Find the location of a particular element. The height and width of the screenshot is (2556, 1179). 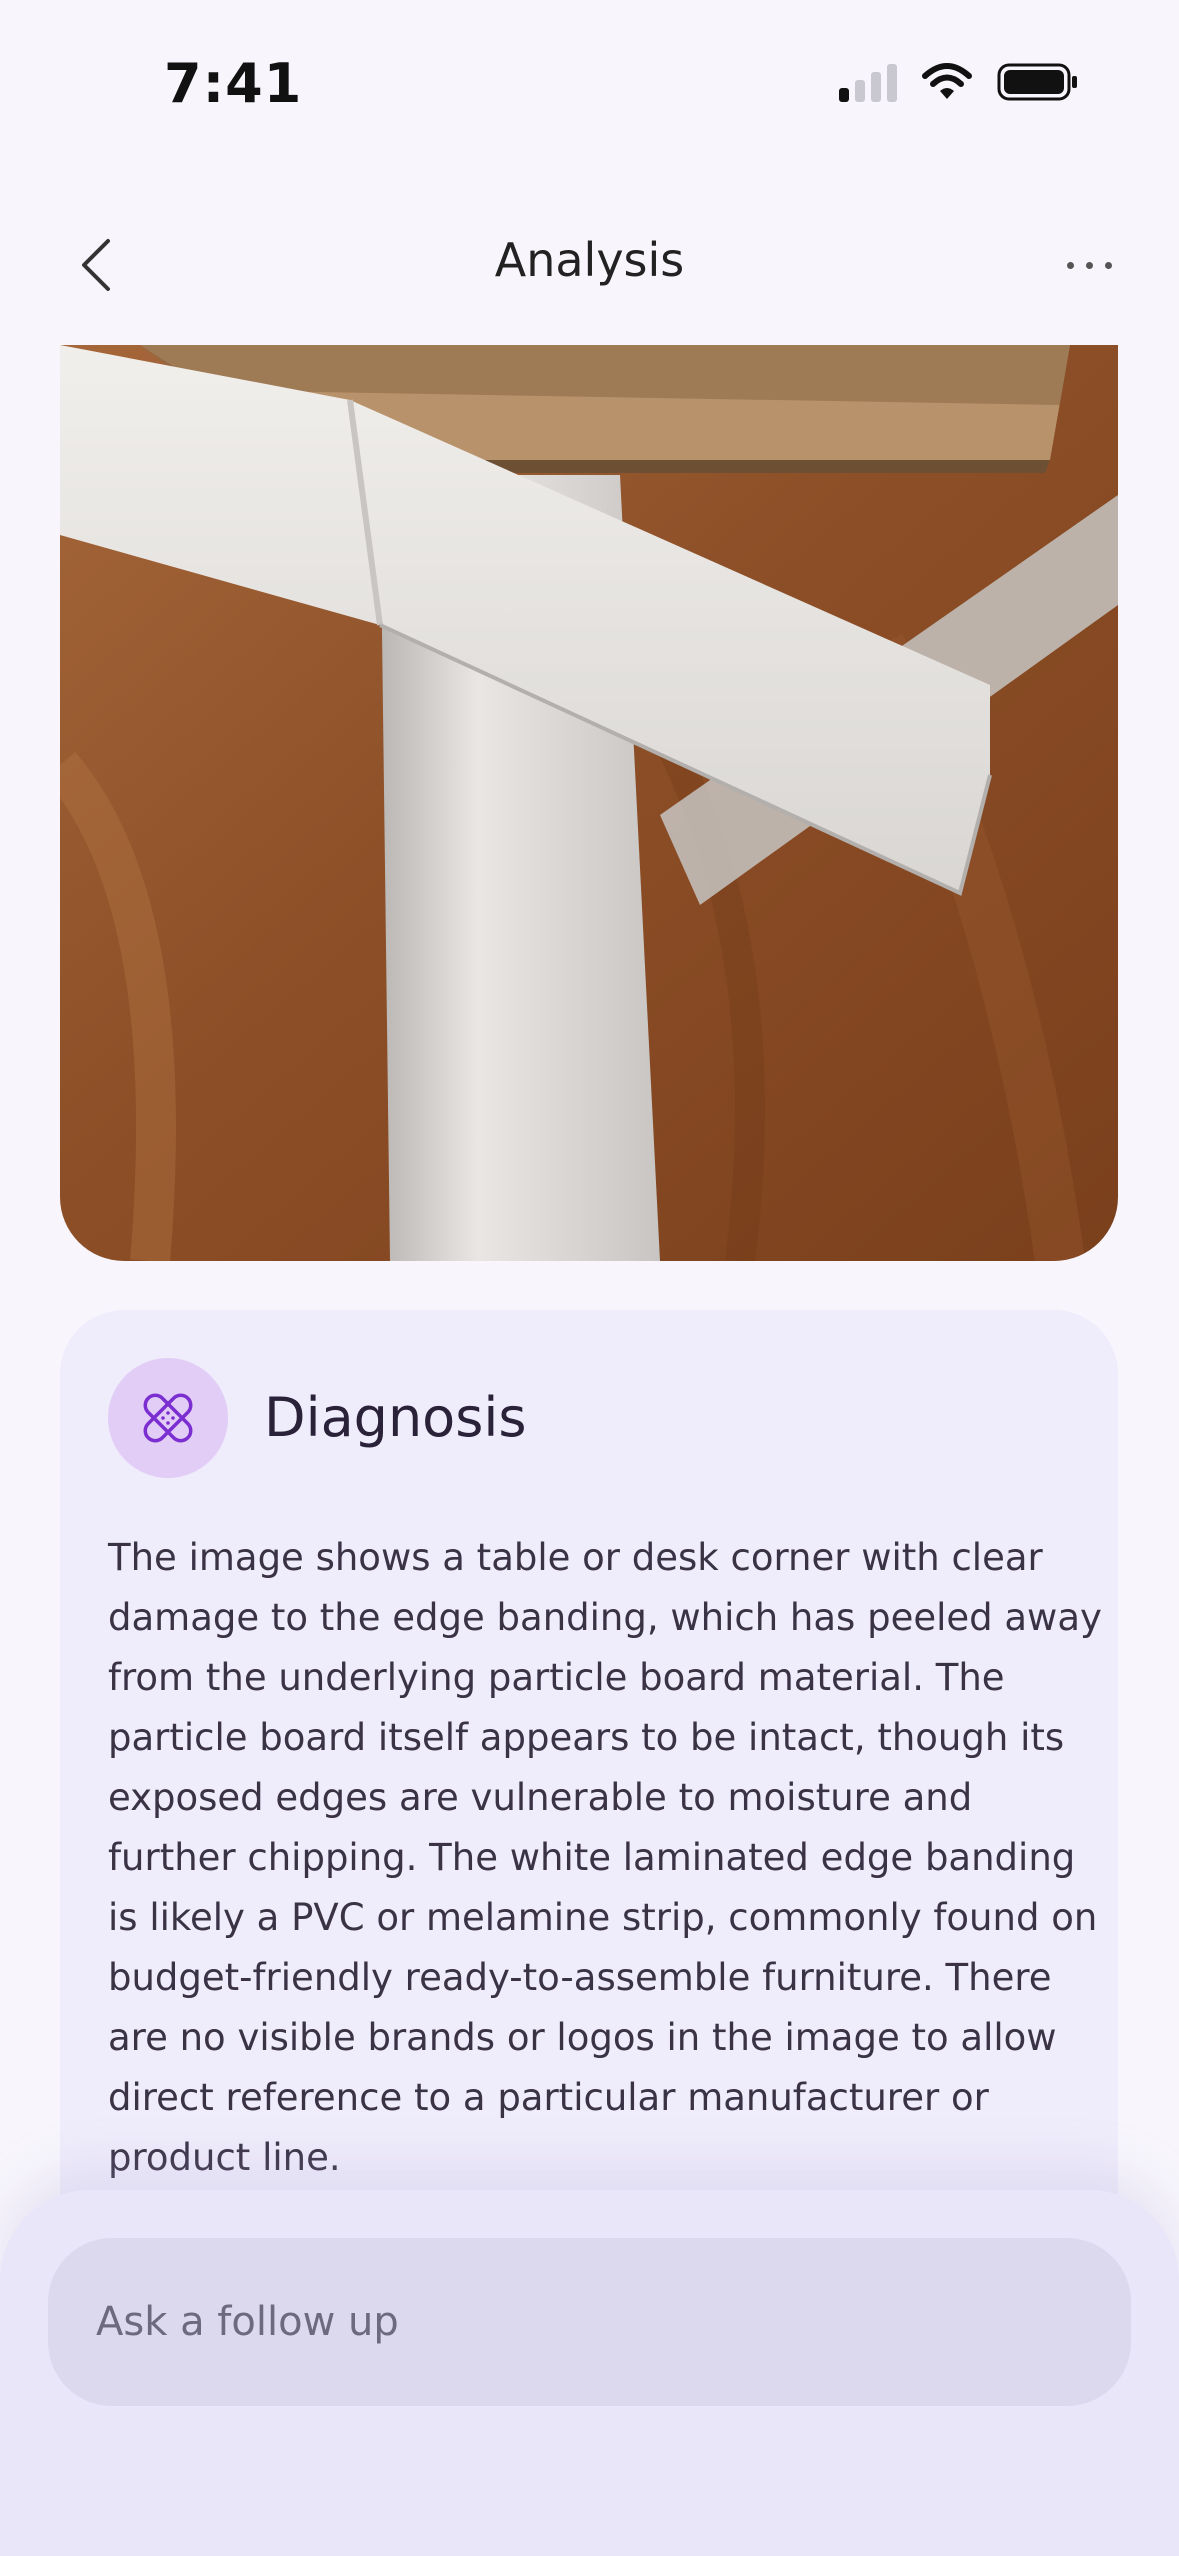

nav-bar: Analysis is located at coordinates (589, 265).